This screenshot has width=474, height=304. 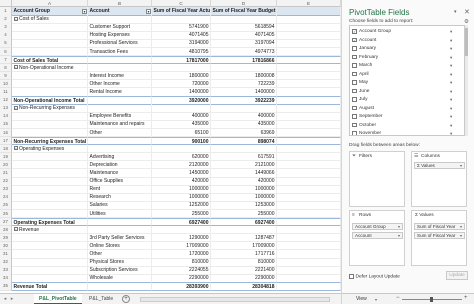 I want to click on column-header-a: A, so click(x=50, y=3).